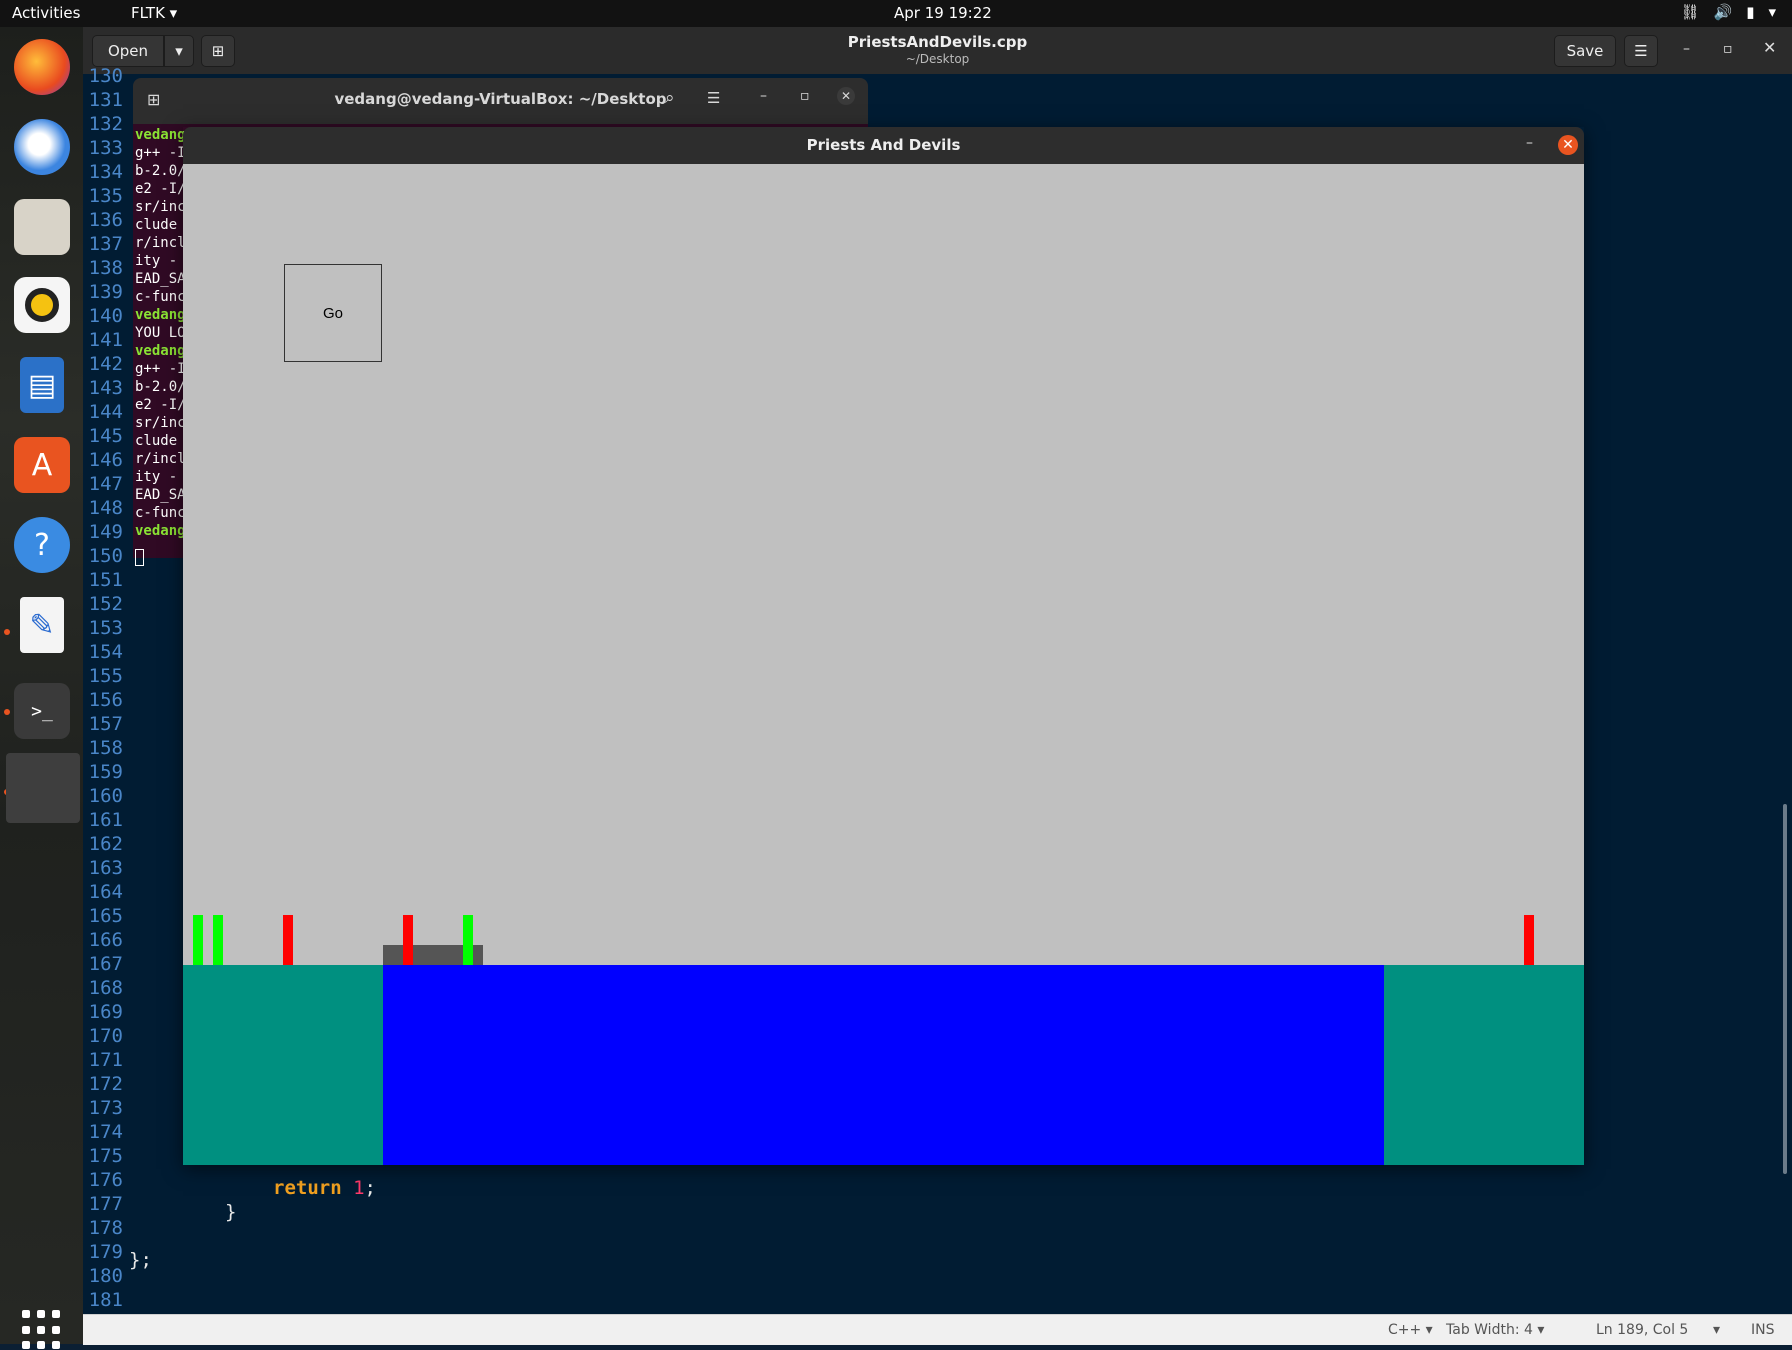 This screenshot has height=1350, width=1792. Describe the element at coordinates (1642, 1330) in the screenshot. I see `cursor-position: Ln 189, Col 5` at that location.